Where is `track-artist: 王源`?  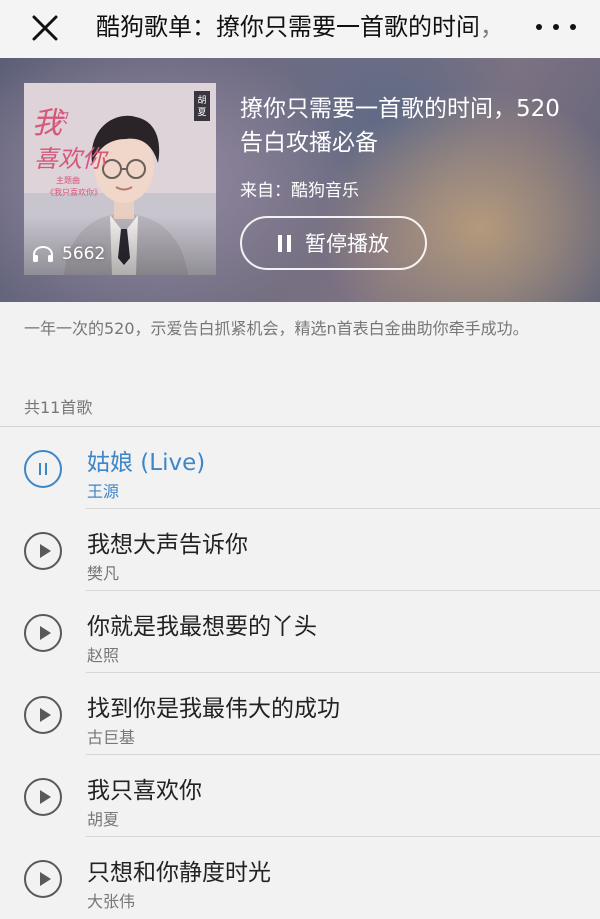 track-artist: 王源 is located at coordinates (103, 491).